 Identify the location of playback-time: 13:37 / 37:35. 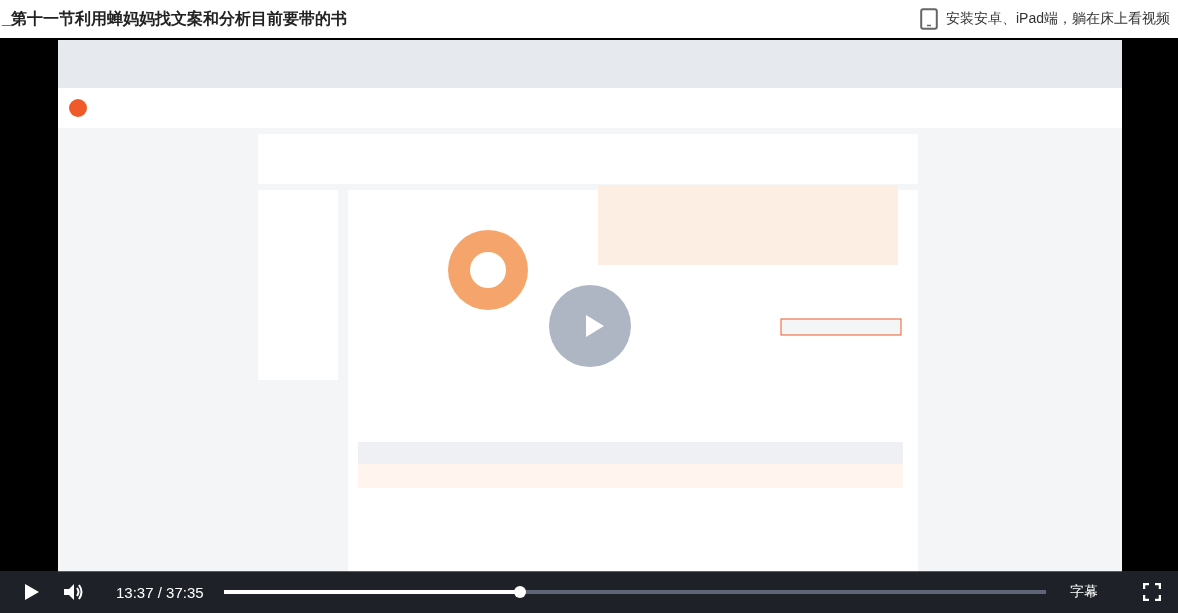
(160, 592).